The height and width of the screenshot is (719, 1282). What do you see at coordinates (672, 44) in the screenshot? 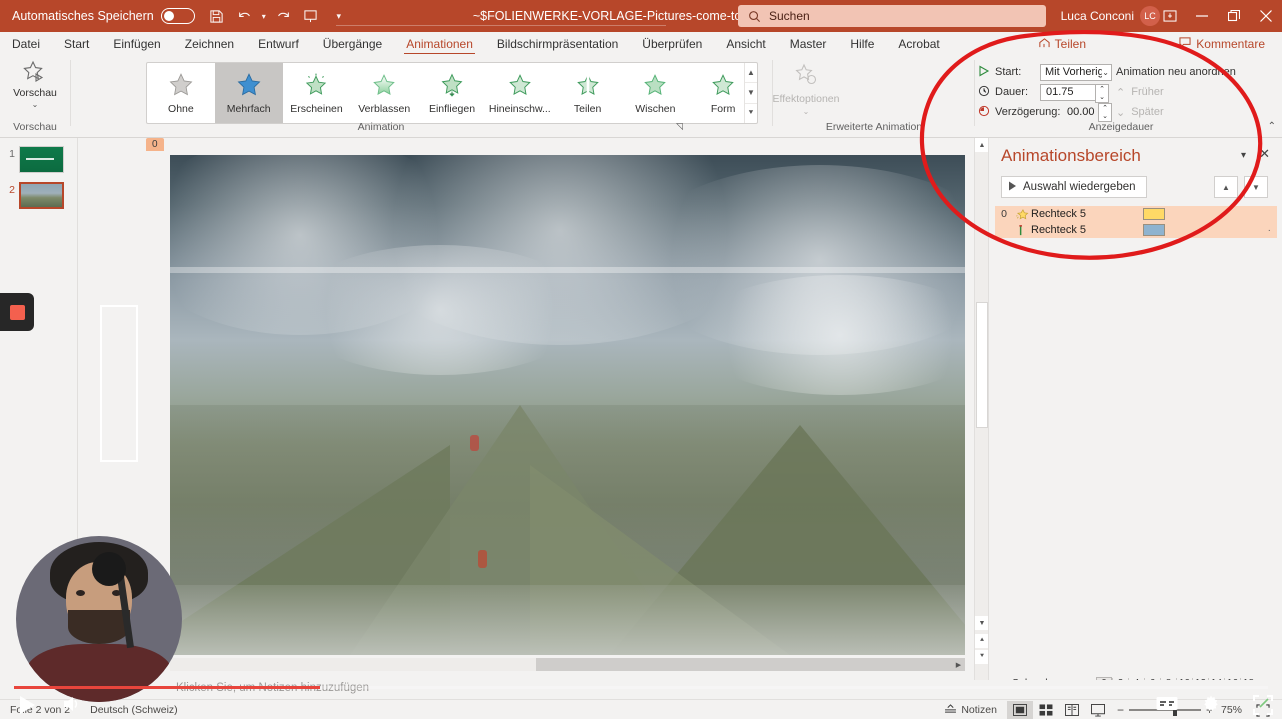
I see `tab-ueberpruefen: Überprüfen` at bounding box center [672, 44].